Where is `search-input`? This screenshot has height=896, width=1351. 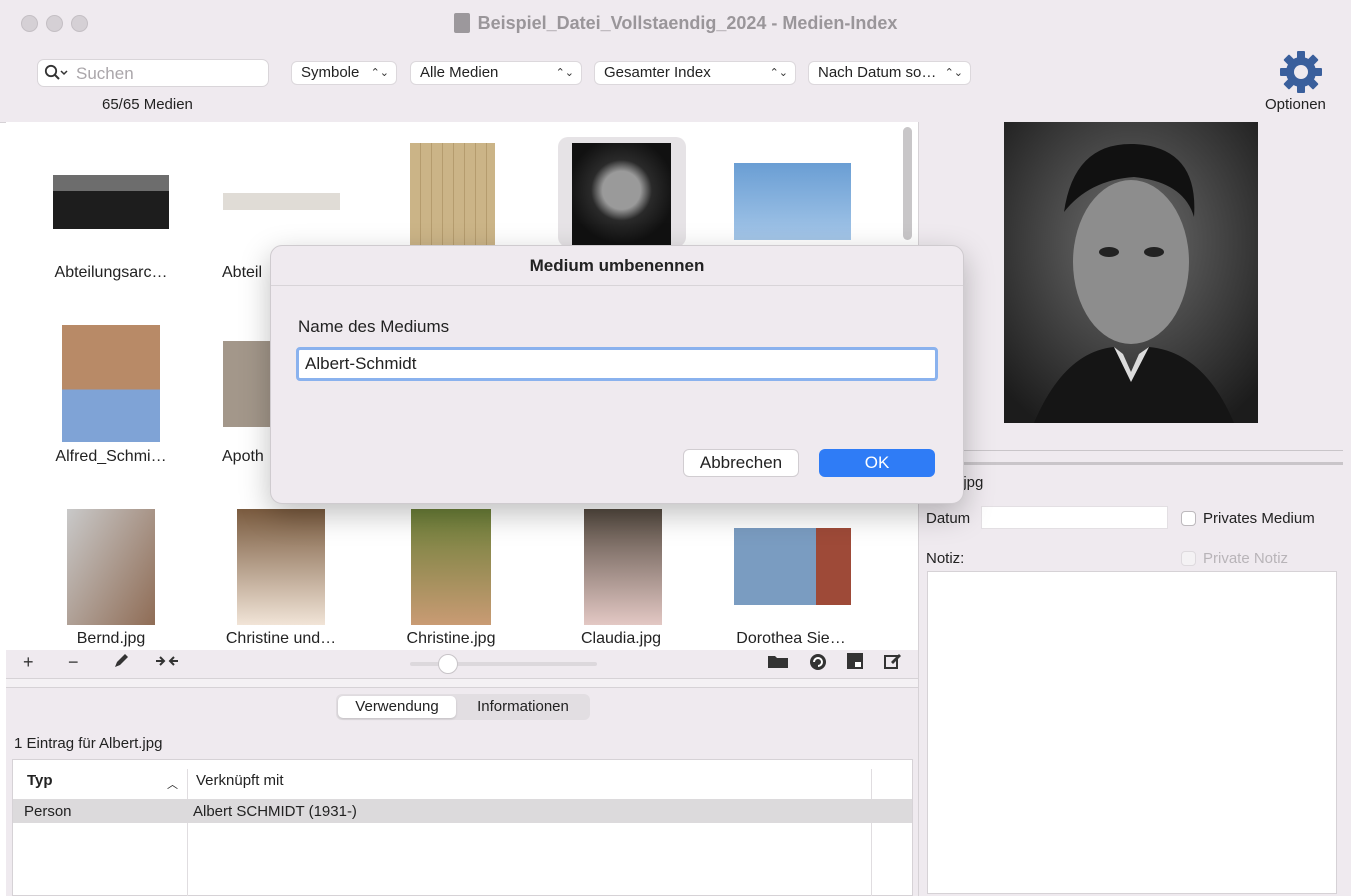
search-input is located at coordinates (166, 74).